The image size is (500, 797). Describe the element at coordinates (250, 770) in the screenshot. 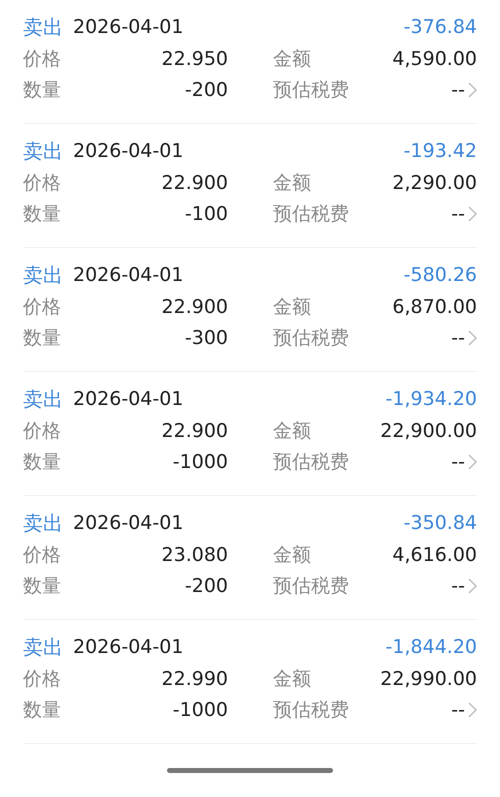

I see `home-indicator` at that location.